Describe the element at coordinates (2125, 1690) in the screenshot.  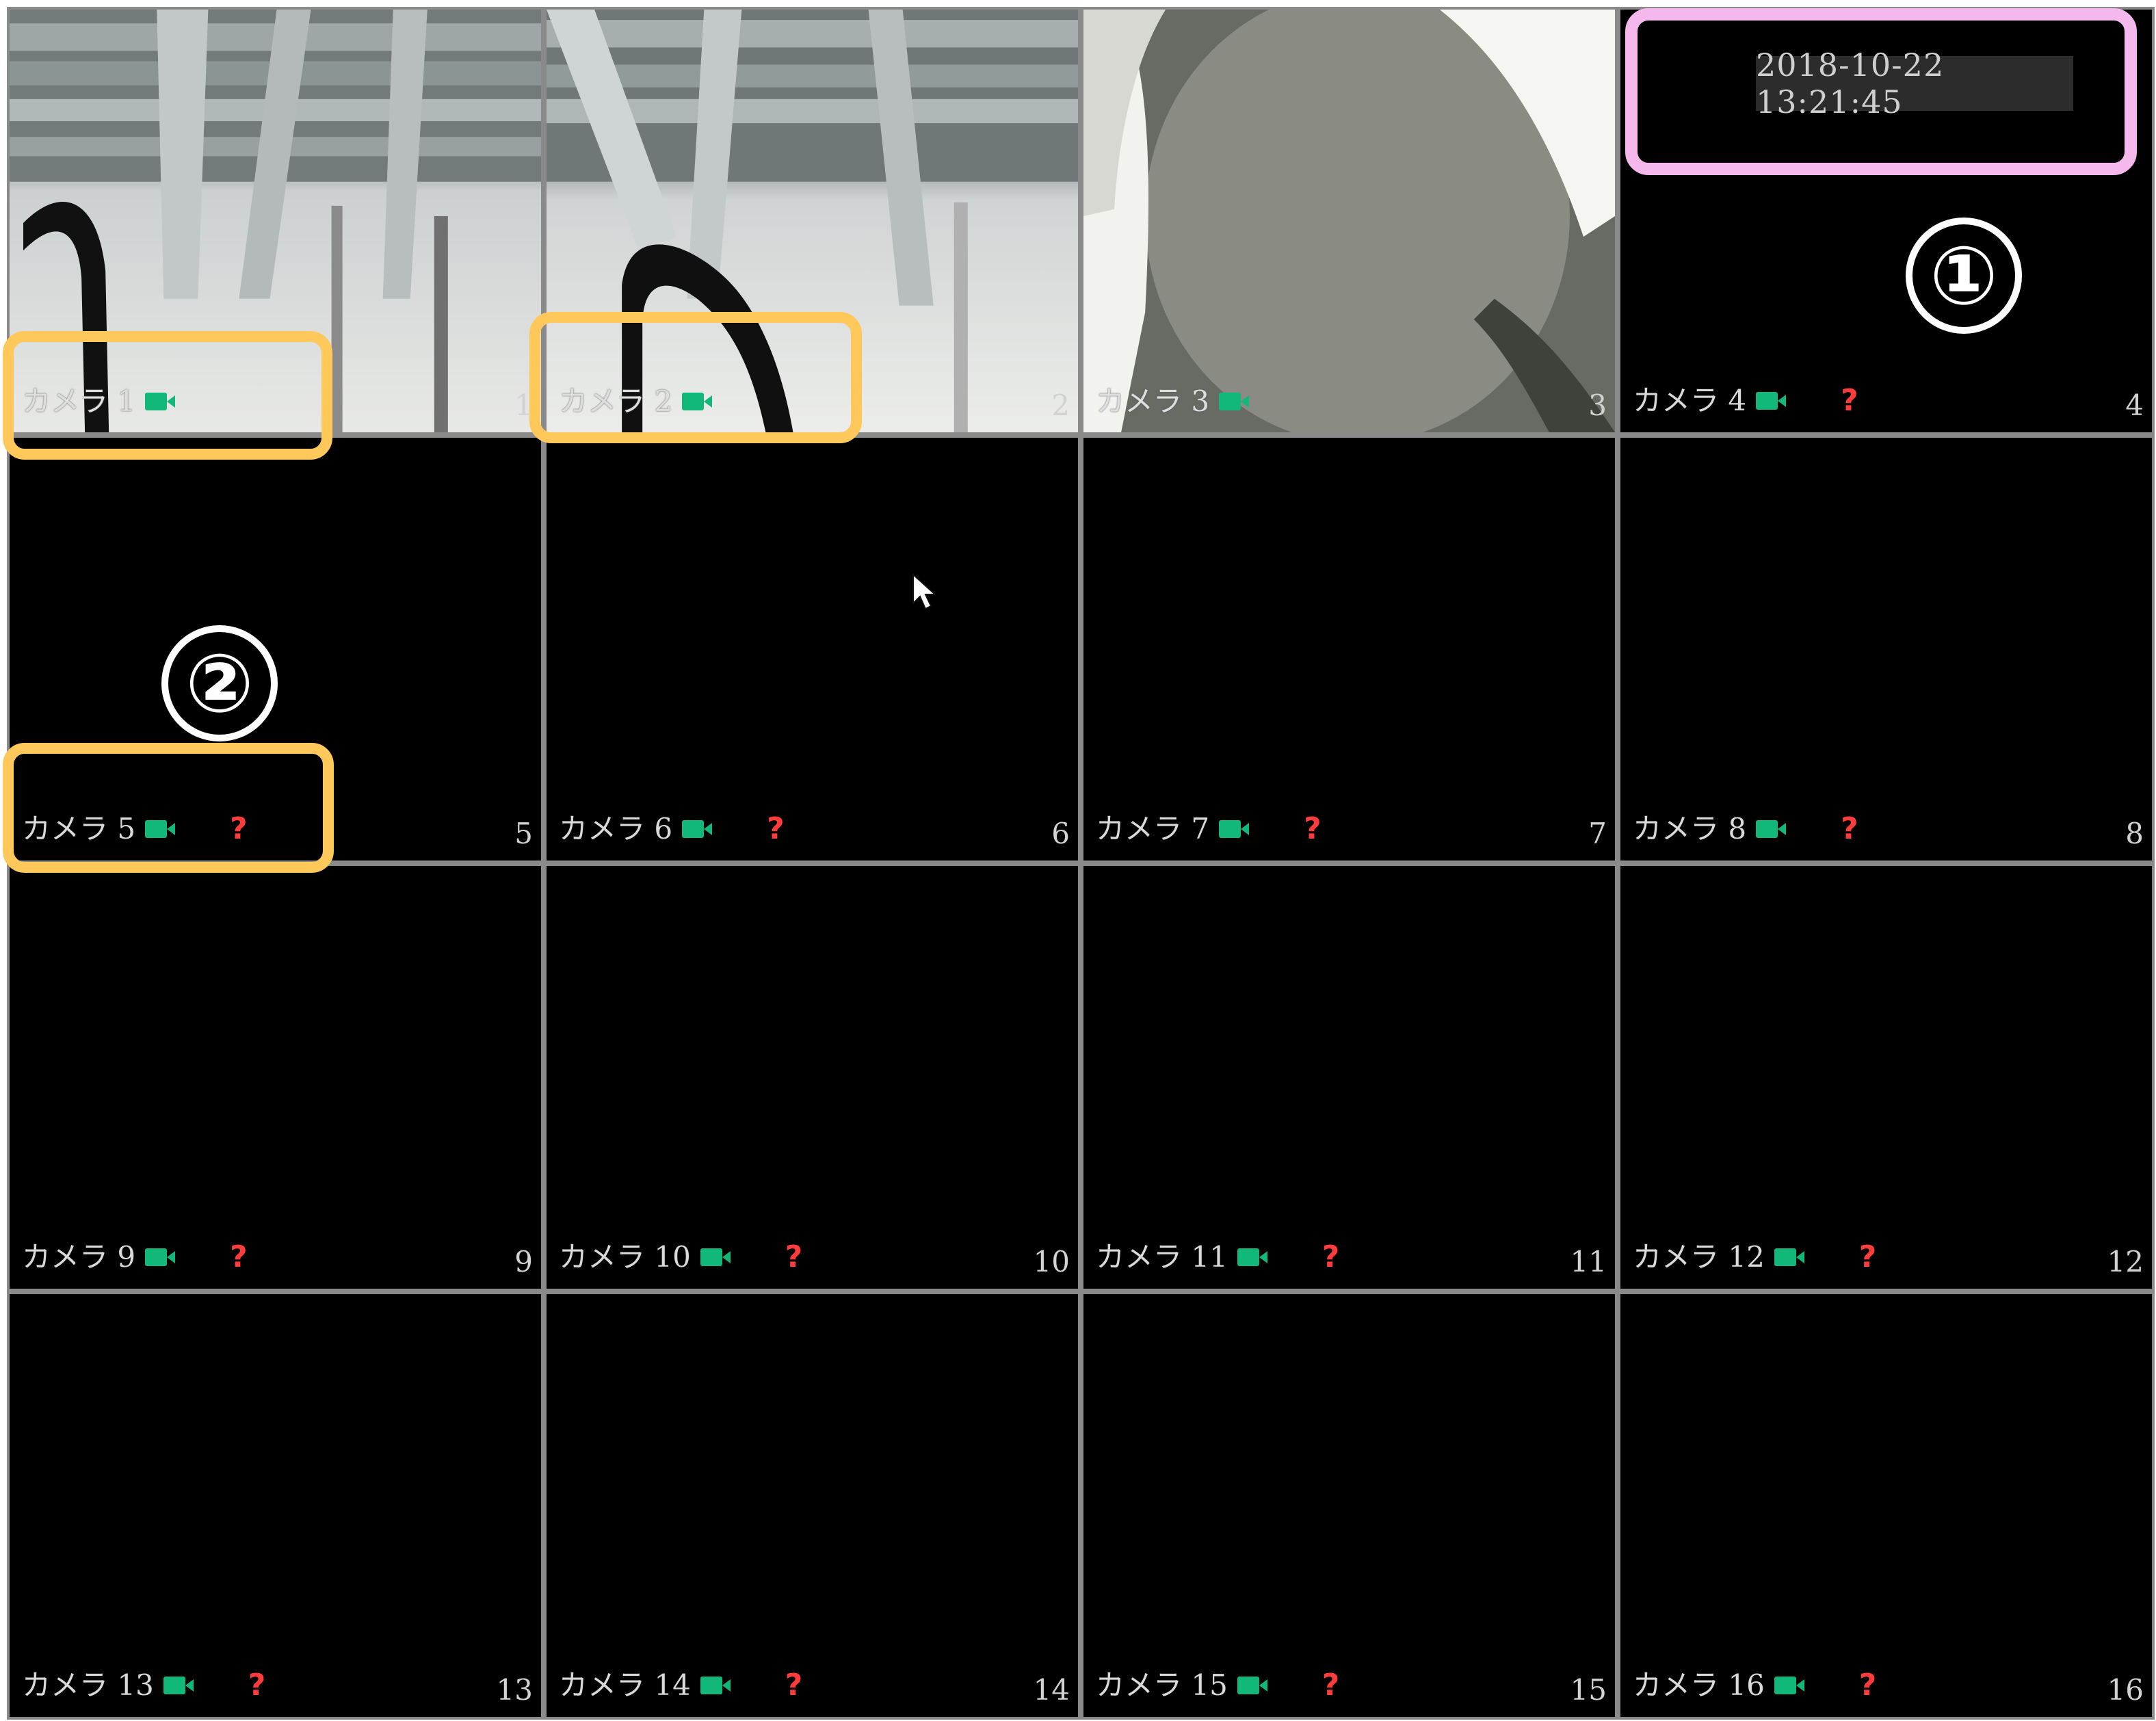
I see `tile-number: 16` at that location.